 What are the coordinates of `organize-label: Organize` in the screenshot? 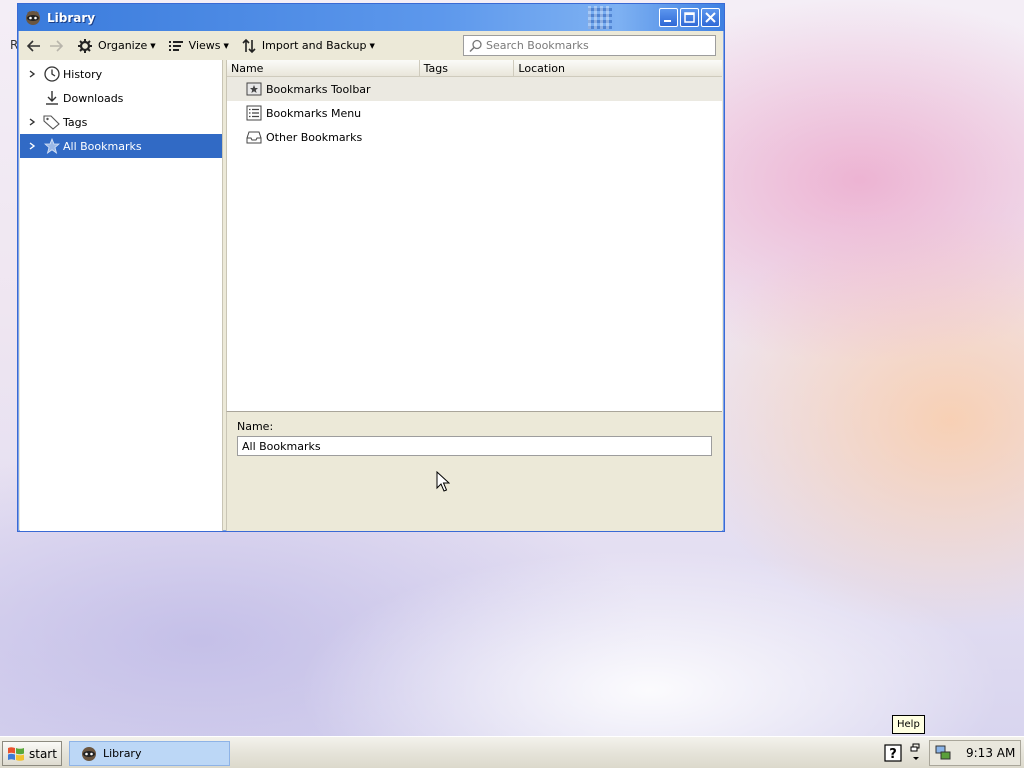 It's located at (123, 45).